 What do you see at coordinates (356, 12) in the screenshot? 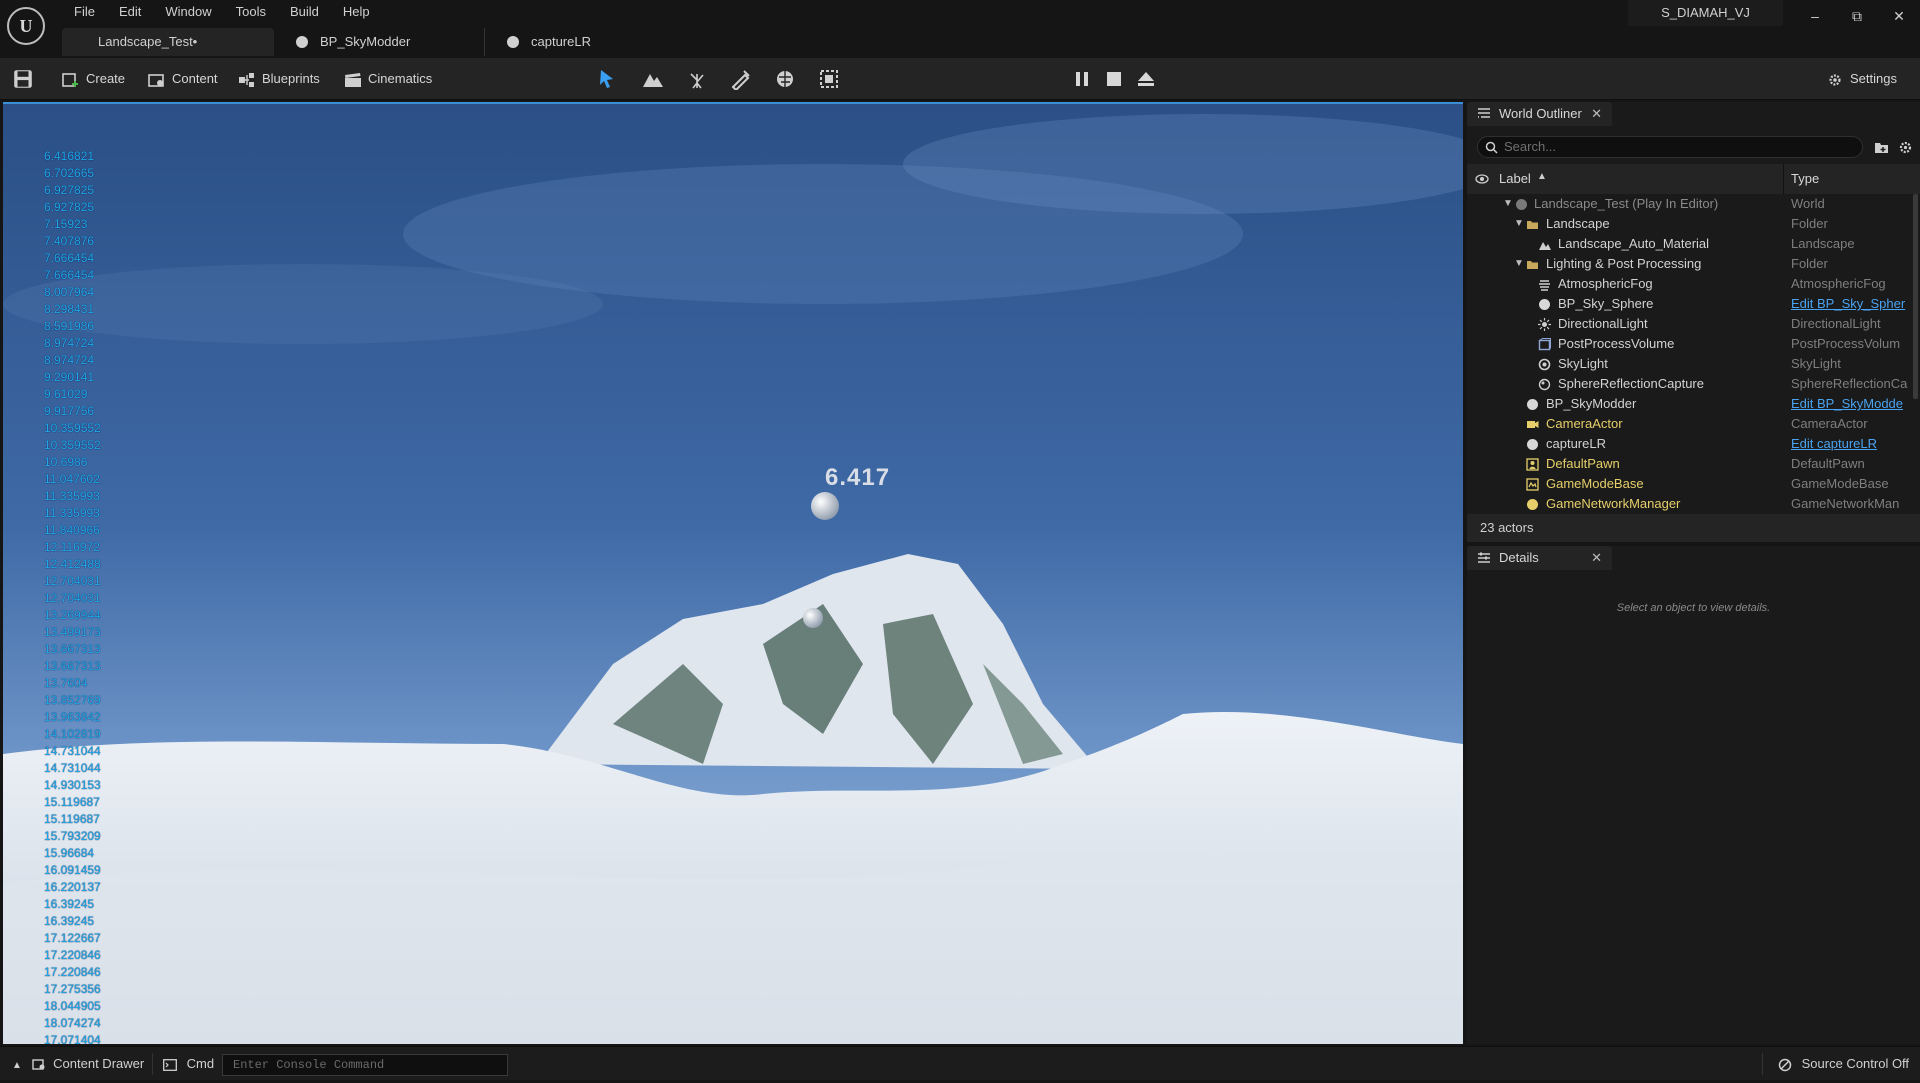
I see `menu-help: Help` at bounding box center [356, 12].